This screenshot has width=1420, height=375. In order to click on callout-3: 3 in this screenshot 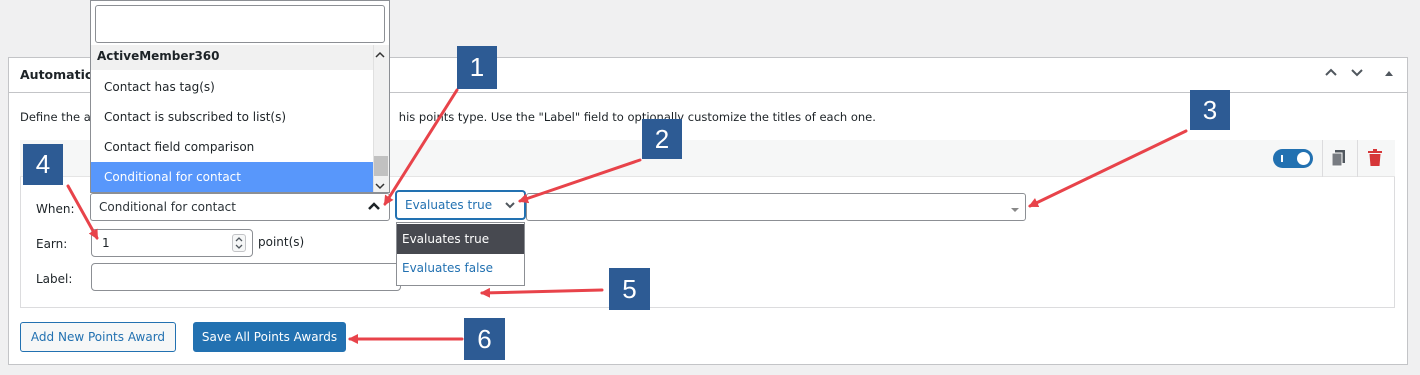, I will do `click(1210, 110)`.